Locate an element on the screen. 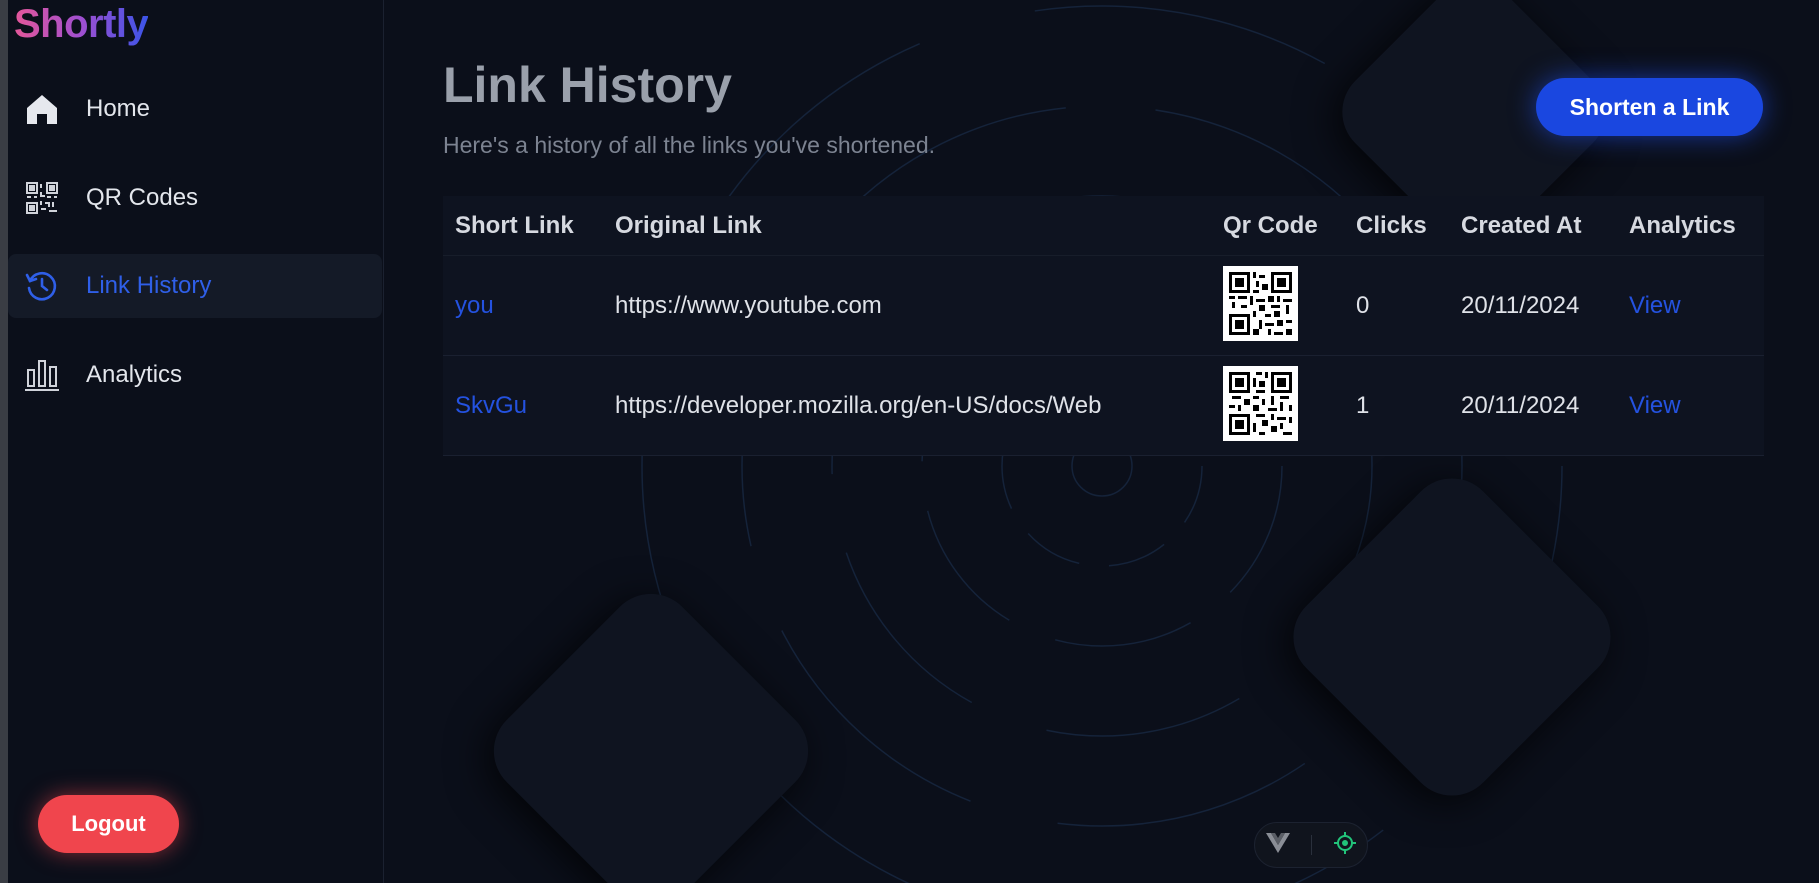 The image size is (1819, 883). sidebar-item-link-history: Link History is located at coordinates (195, 286).